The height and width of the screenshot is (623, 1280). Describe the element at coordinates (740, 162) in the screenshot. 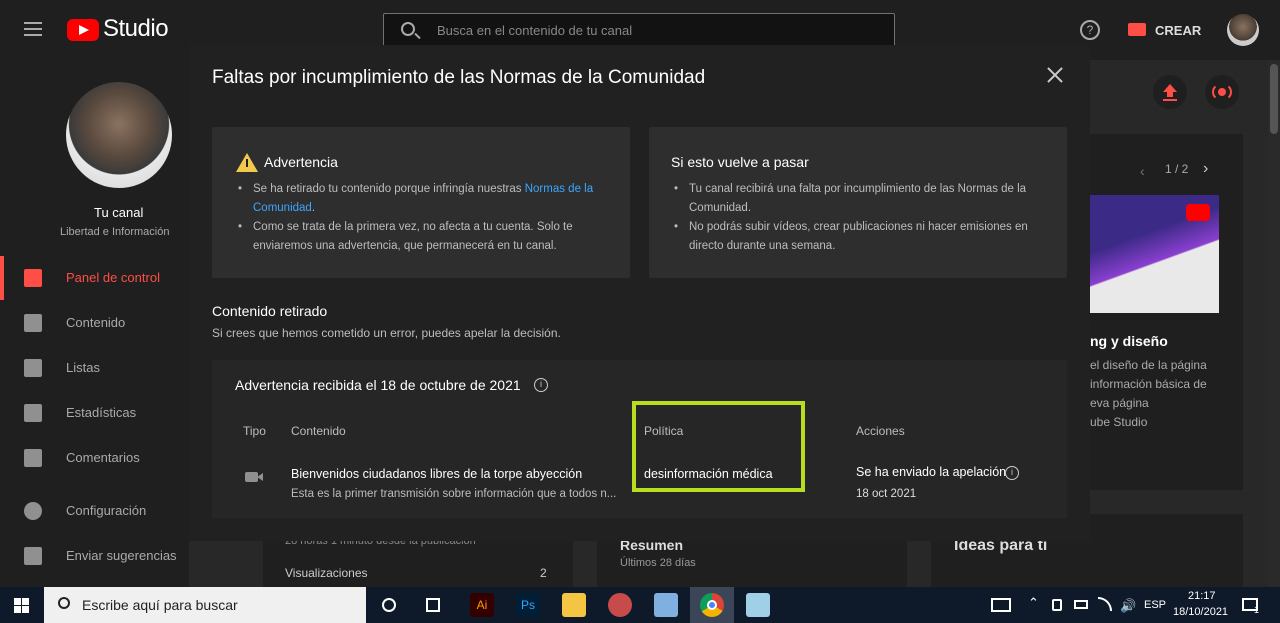

I see `repeat-heading: Si esto vuelve a pasar` at that location.